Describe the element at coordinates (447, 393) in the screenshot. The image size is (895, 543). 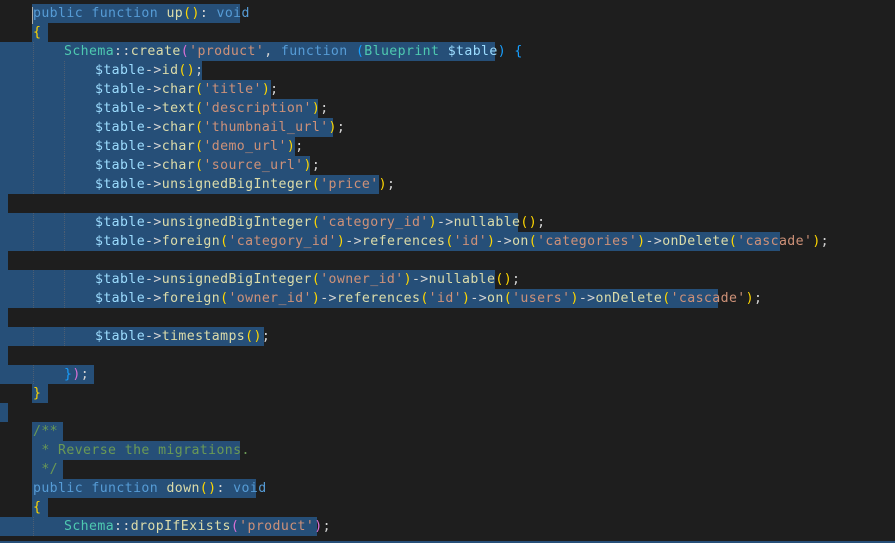
I see `code-line: }` at that location.